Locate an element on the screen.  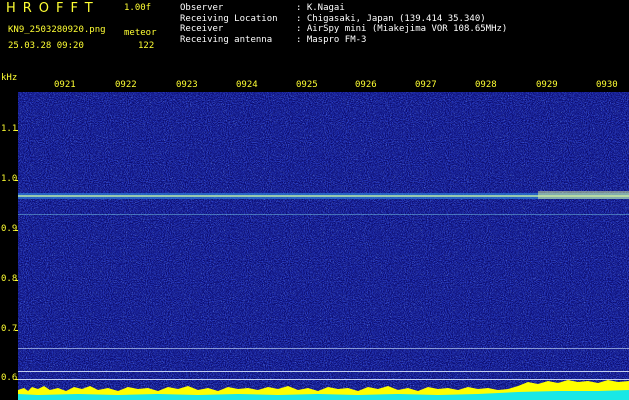
x-tick-label: 0930 is located at coordinates (607, 85).